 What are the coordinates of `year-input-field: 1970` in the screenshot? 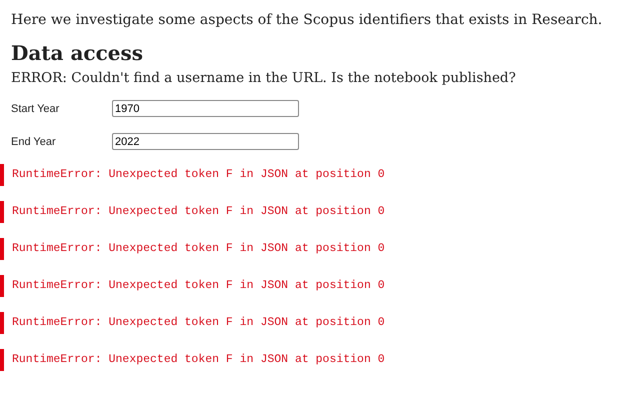 It's located at (205, 108).